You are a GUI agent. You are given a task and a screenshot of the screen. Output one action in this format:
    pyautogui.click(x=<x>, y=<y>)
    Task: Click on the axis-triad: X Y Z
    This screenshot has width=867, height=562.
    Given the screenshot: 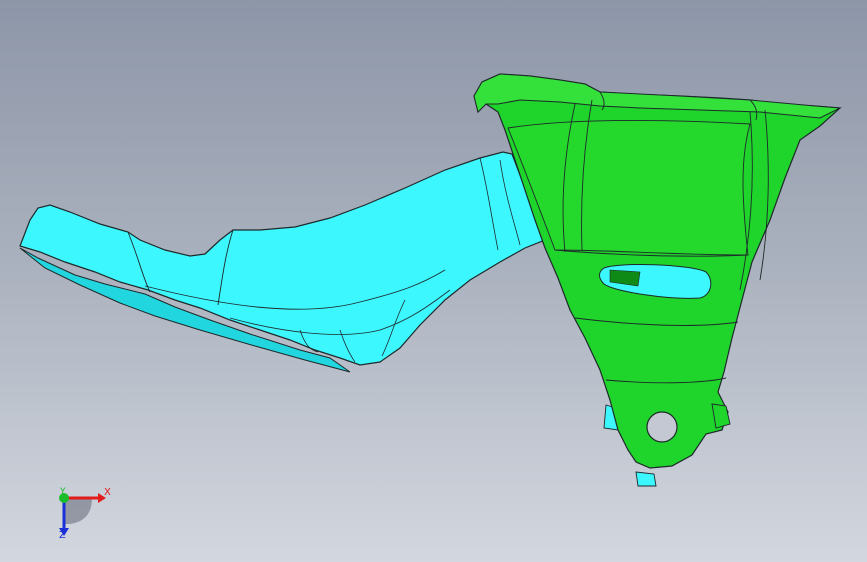 What is the action you would take?
    pyautogui.click(x=80, y=516)
    